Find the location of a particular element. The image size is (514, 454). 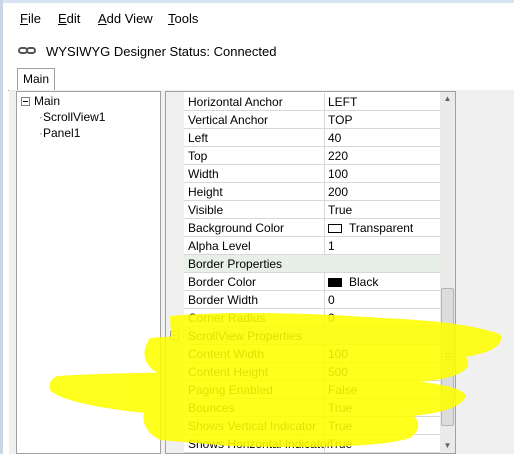

property-value: 200 is located at coordinates (338, 192).